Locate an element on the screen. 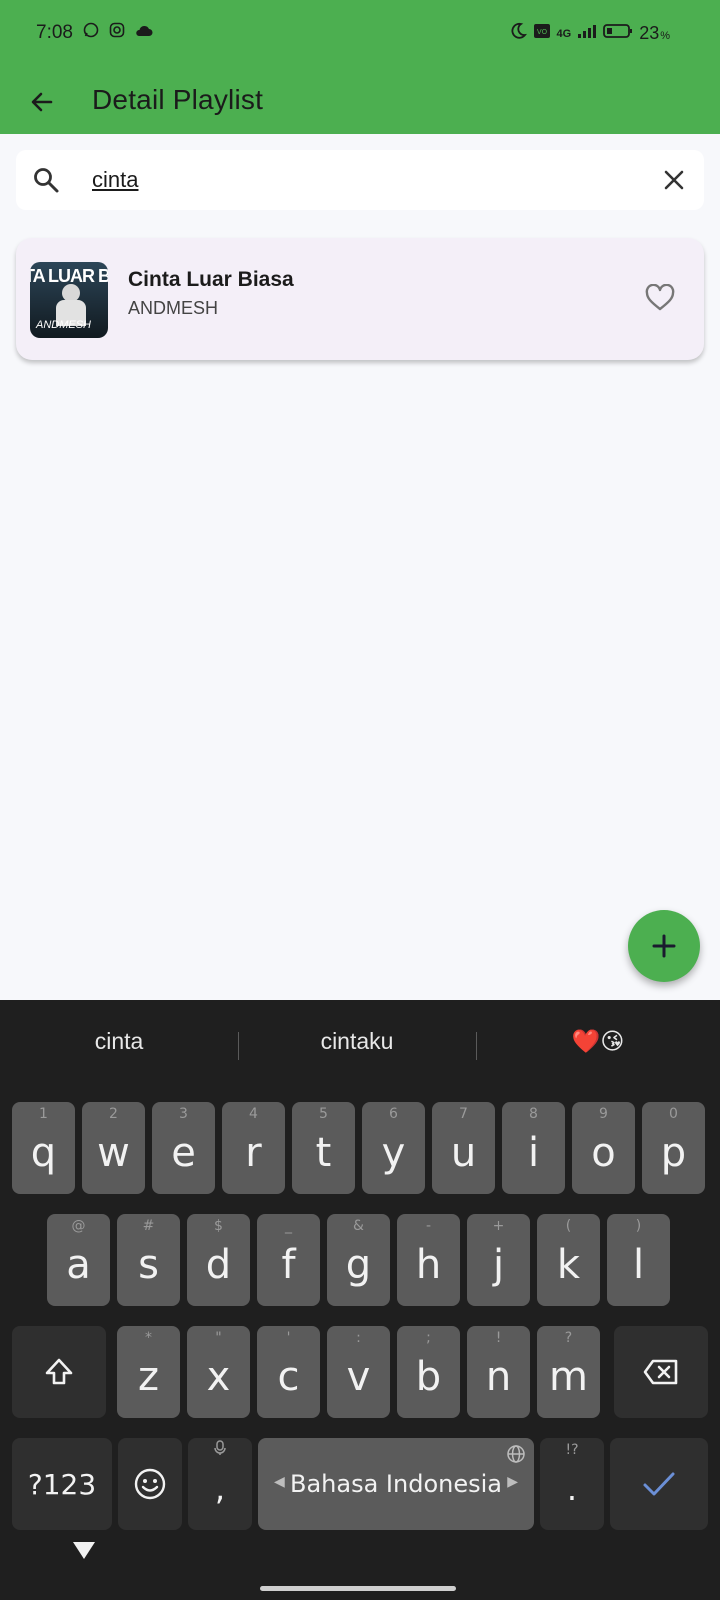 This screenshot has width=720, height=1600. key-hint: : is located at coordinates (358, 1338).